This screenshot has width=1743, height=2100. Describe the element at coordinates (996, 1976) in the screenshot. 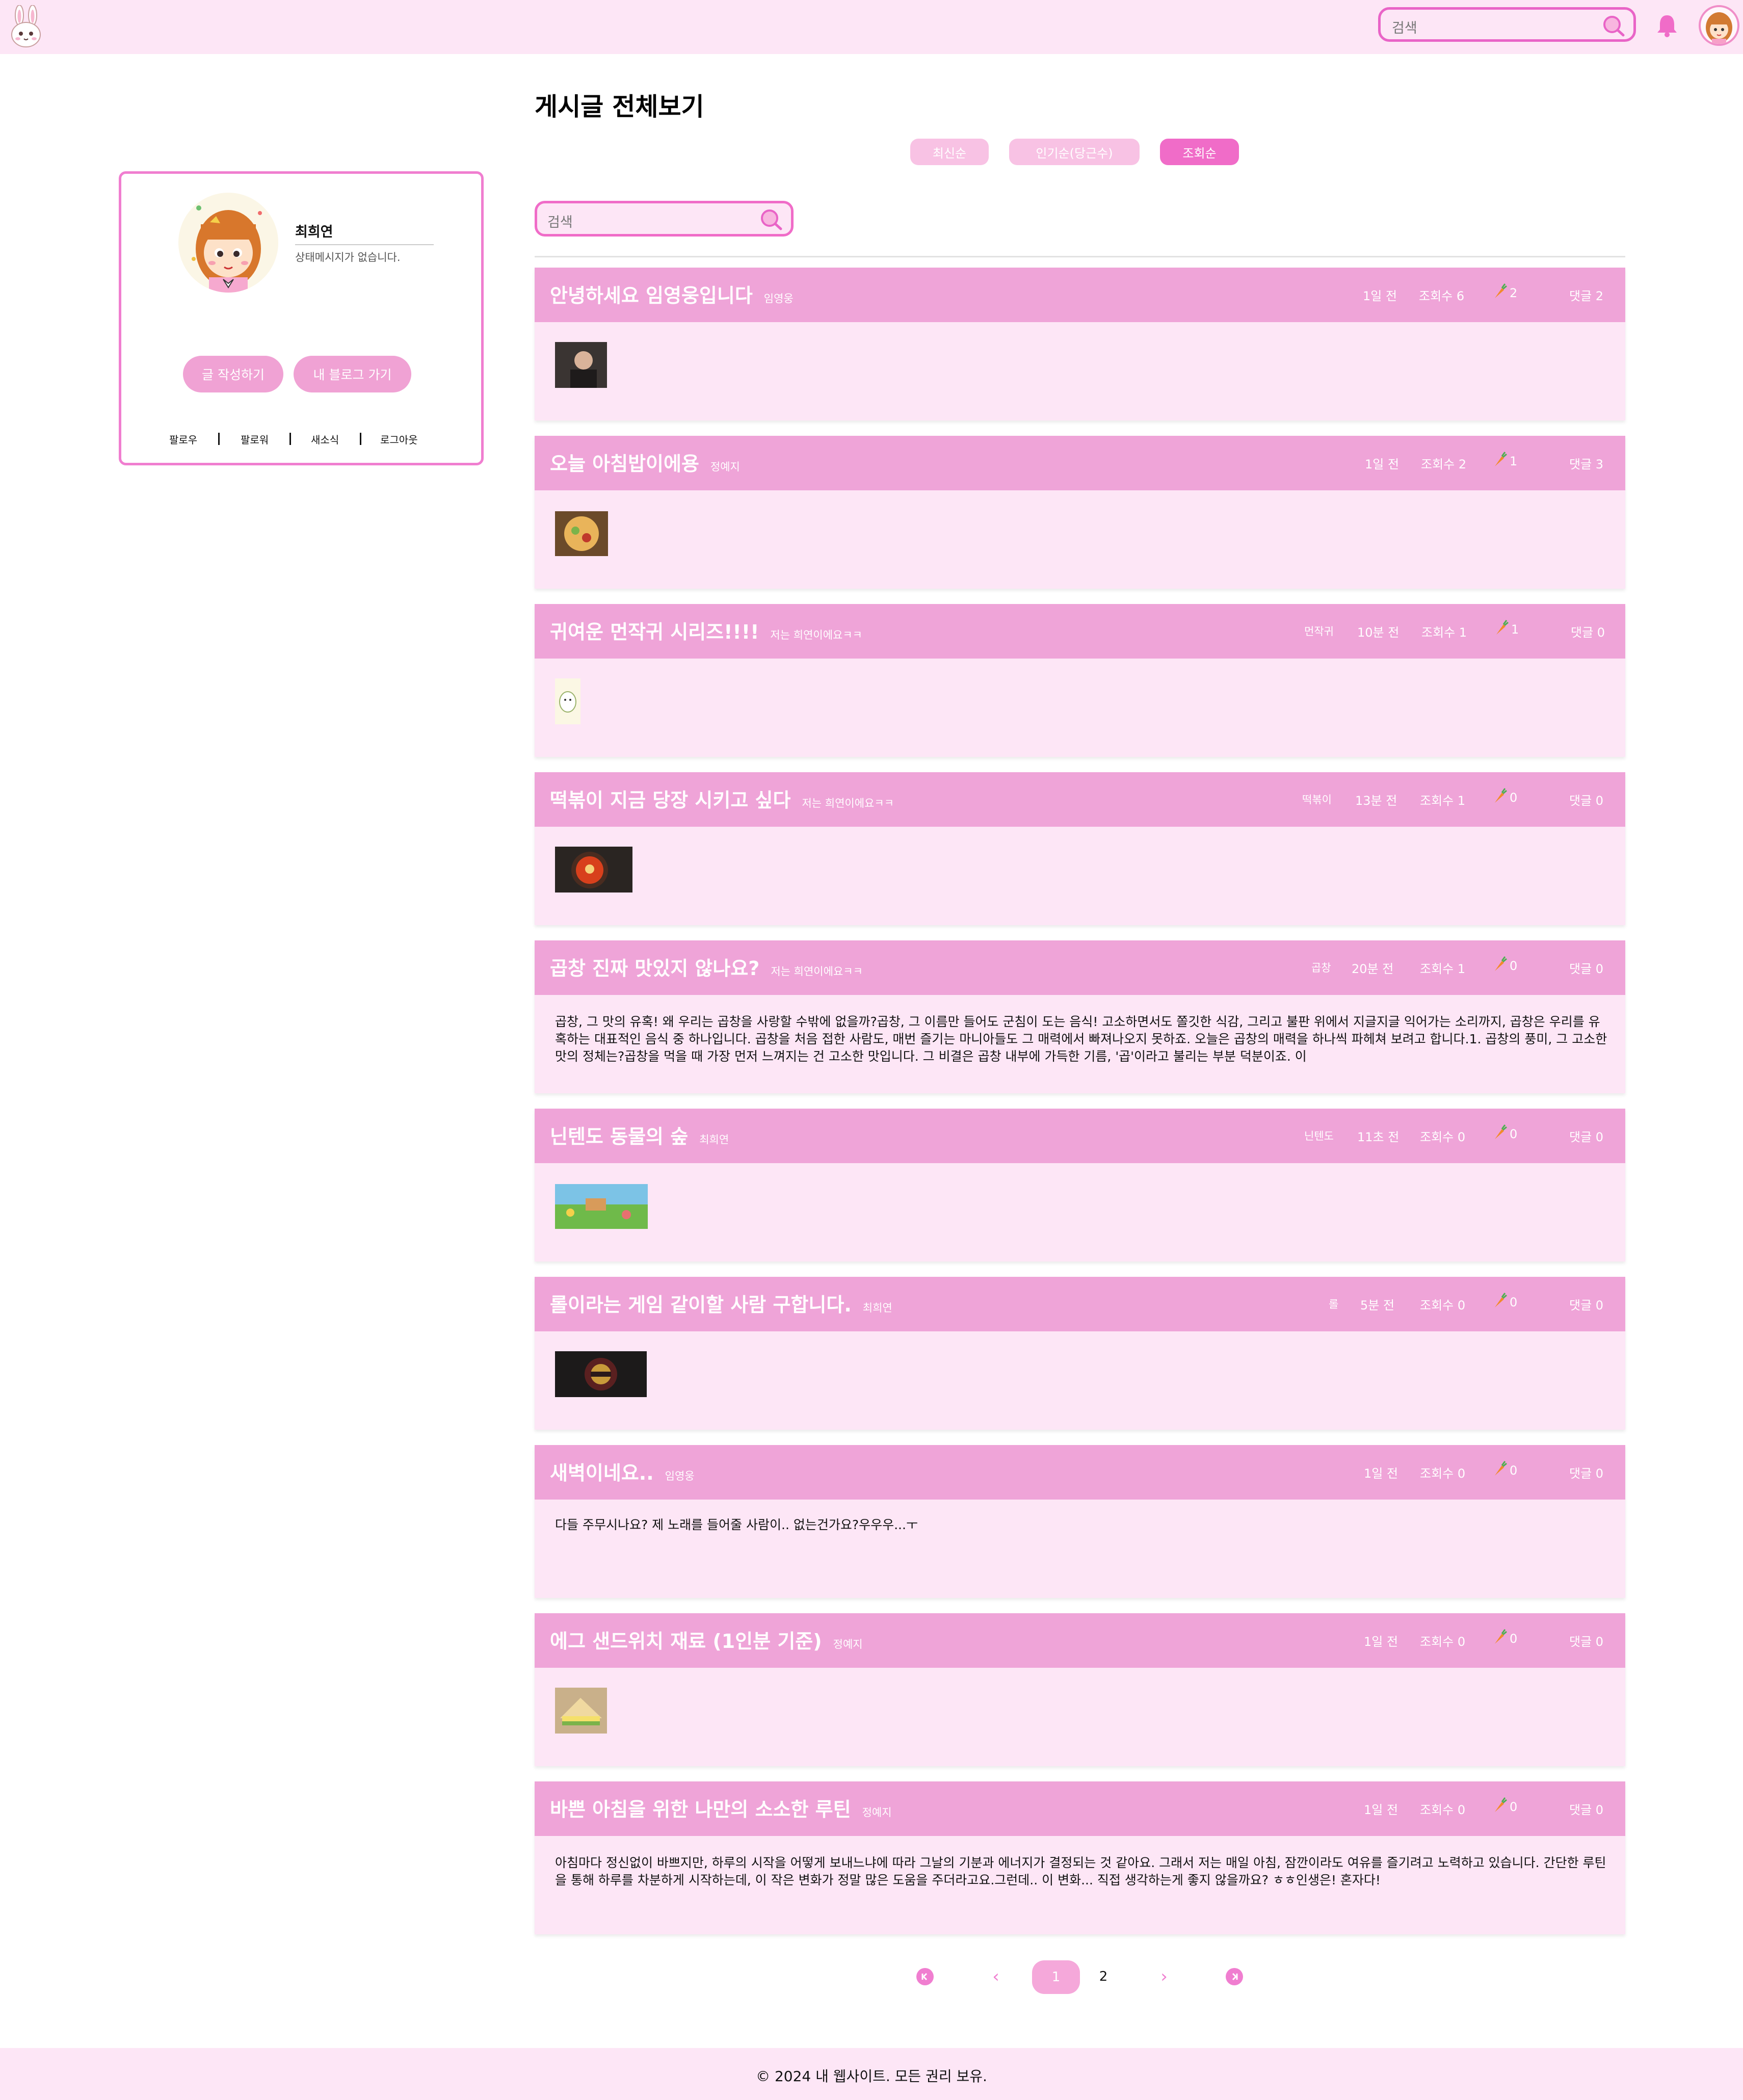

I see `prev-page-button: ‹` at that location.